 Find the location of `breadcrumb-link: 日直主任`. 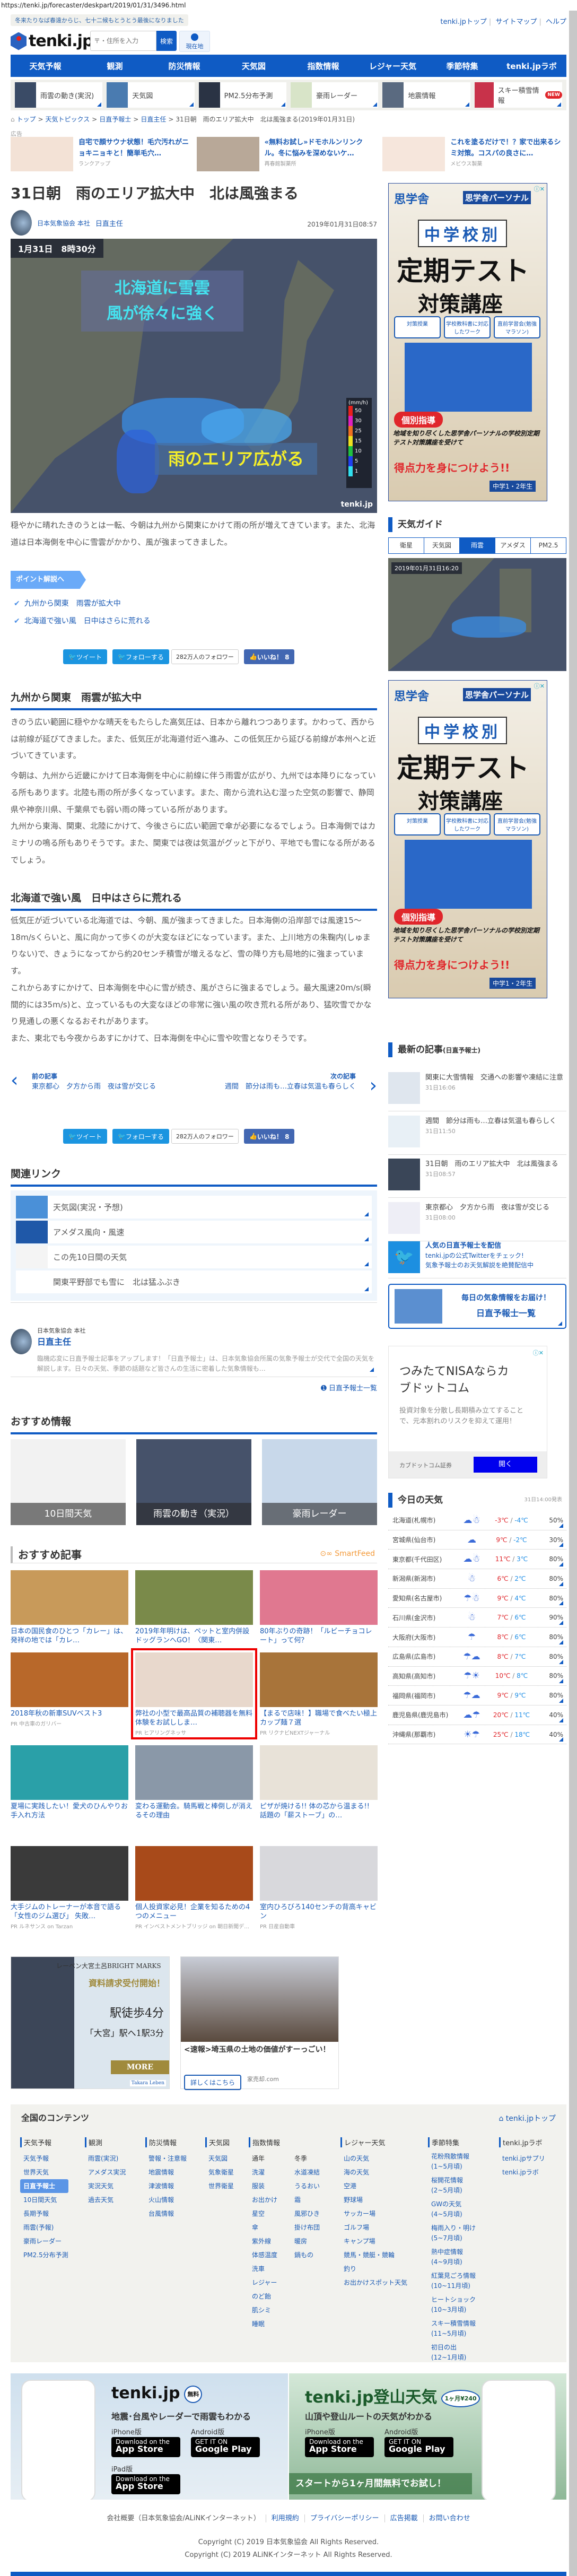

breadcrumb-link: 日直主任 is located at coordinates (153, 120).